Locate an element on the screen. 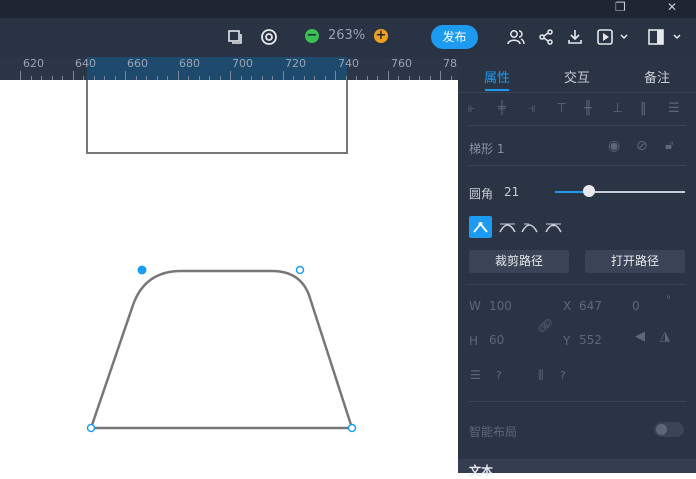 This screenshot has height=479, width=696. title-bar: ❐ ✕ is located at coordinates (348, 9).